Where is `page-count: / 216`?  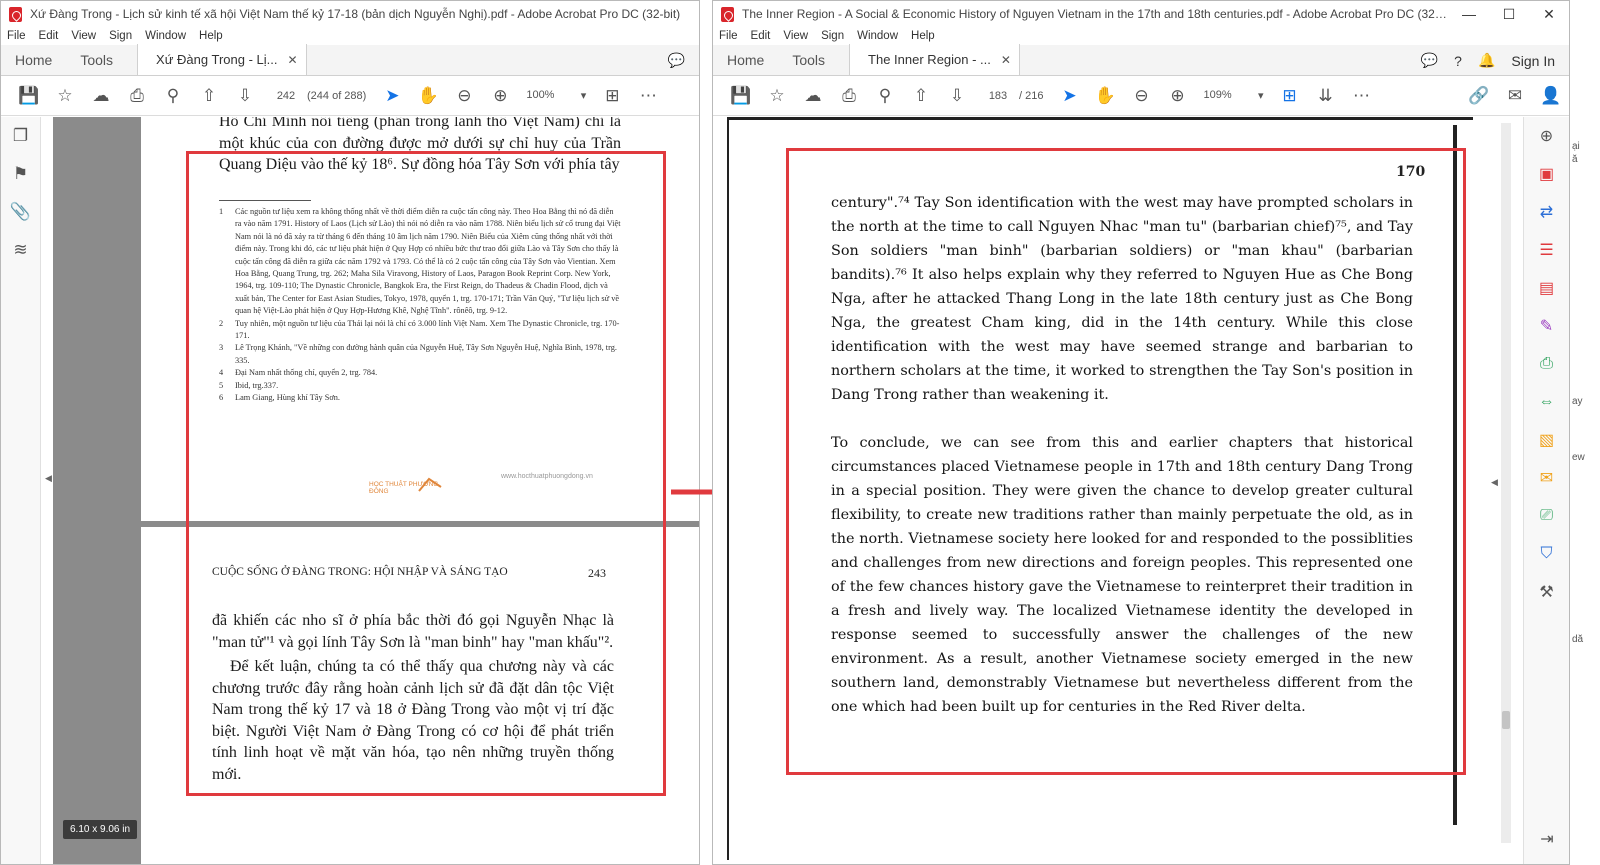 page-count: / 216 is located at coordinates (1031, 95).